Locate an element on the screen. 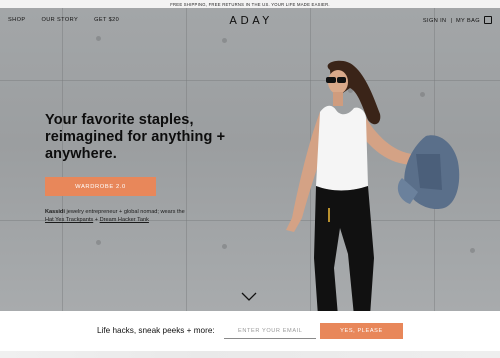 The height and width of the screenshot is (358, 500). sign-in-link: SIGN IN is located at coordinates (435, 21).